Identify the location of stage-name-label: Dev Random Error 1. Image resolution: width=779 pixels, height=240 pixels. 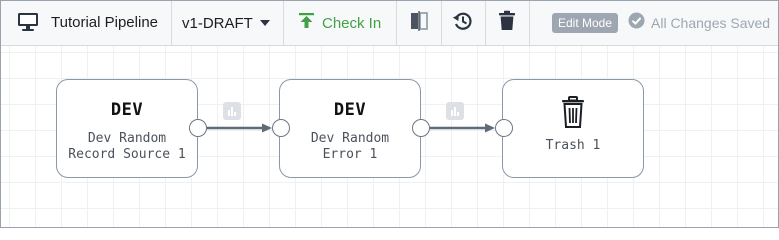
(350, 146).